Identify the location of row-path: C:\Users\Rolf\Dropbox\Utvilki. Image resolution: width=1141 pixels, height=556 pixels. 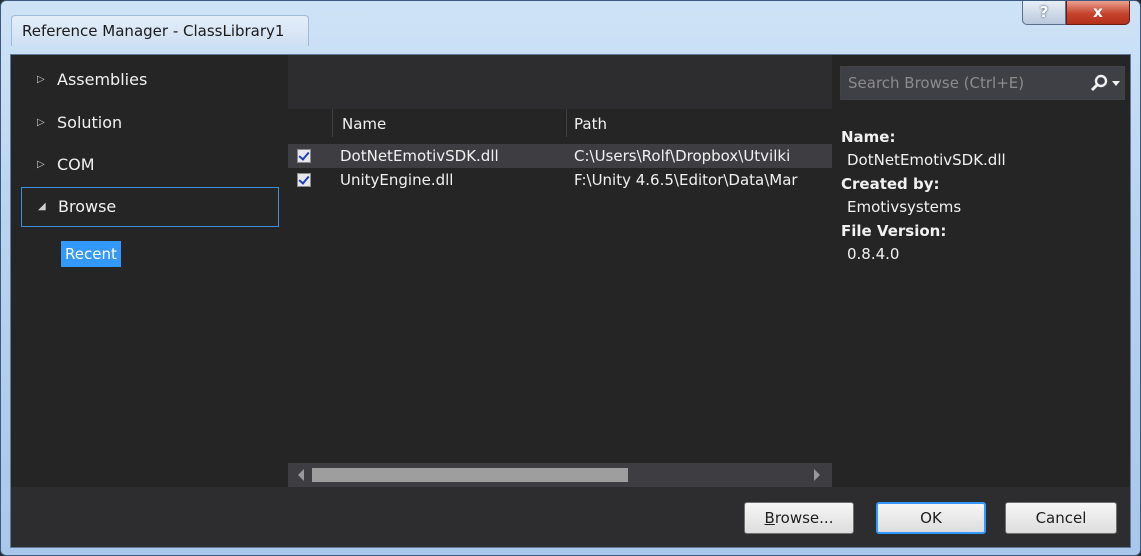
(682, 156).